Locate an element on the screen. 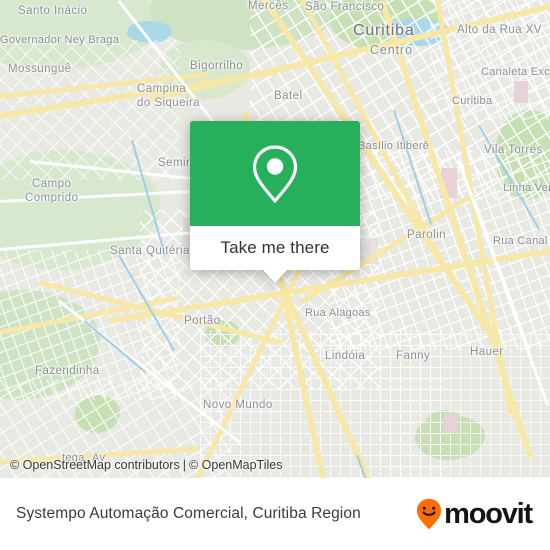 The image size is (550, 550). popup-pointer is located at coordinates (275, 276).